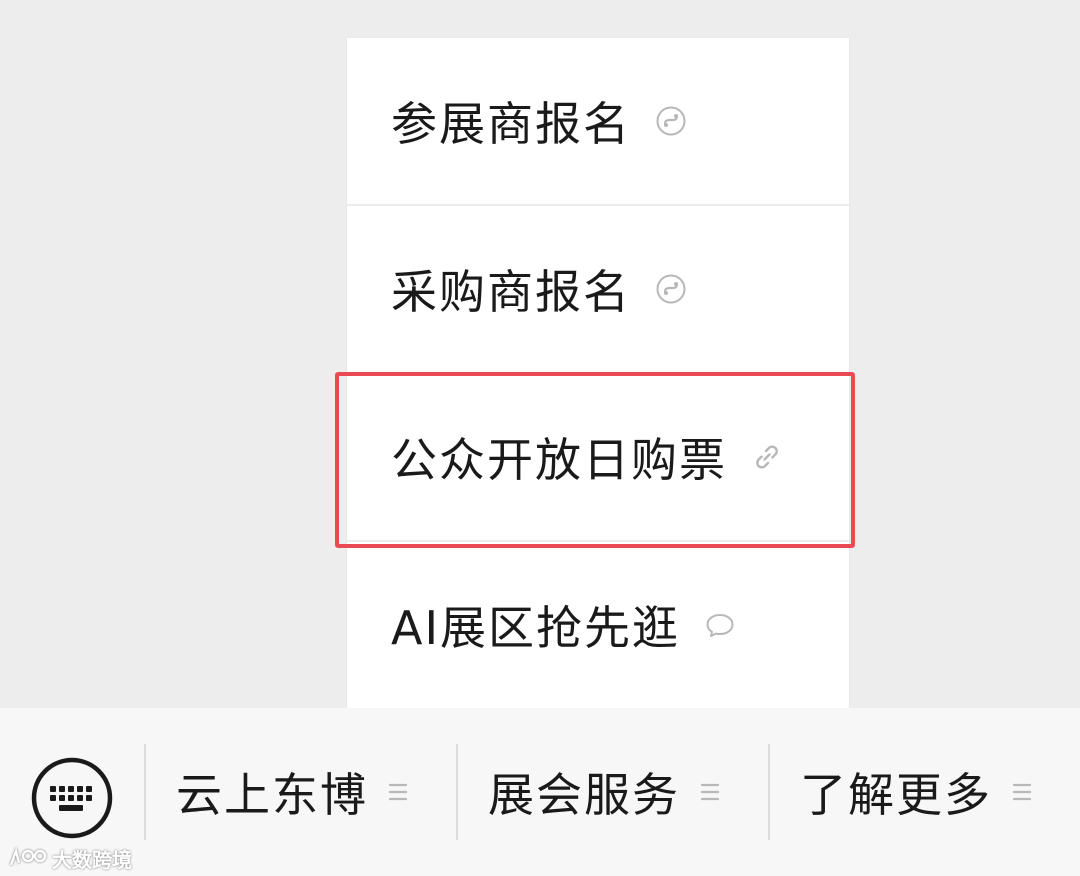 This screenshot has height=876, width=1080. I want to click on keyboard-toggle-button, so click(72, 798).